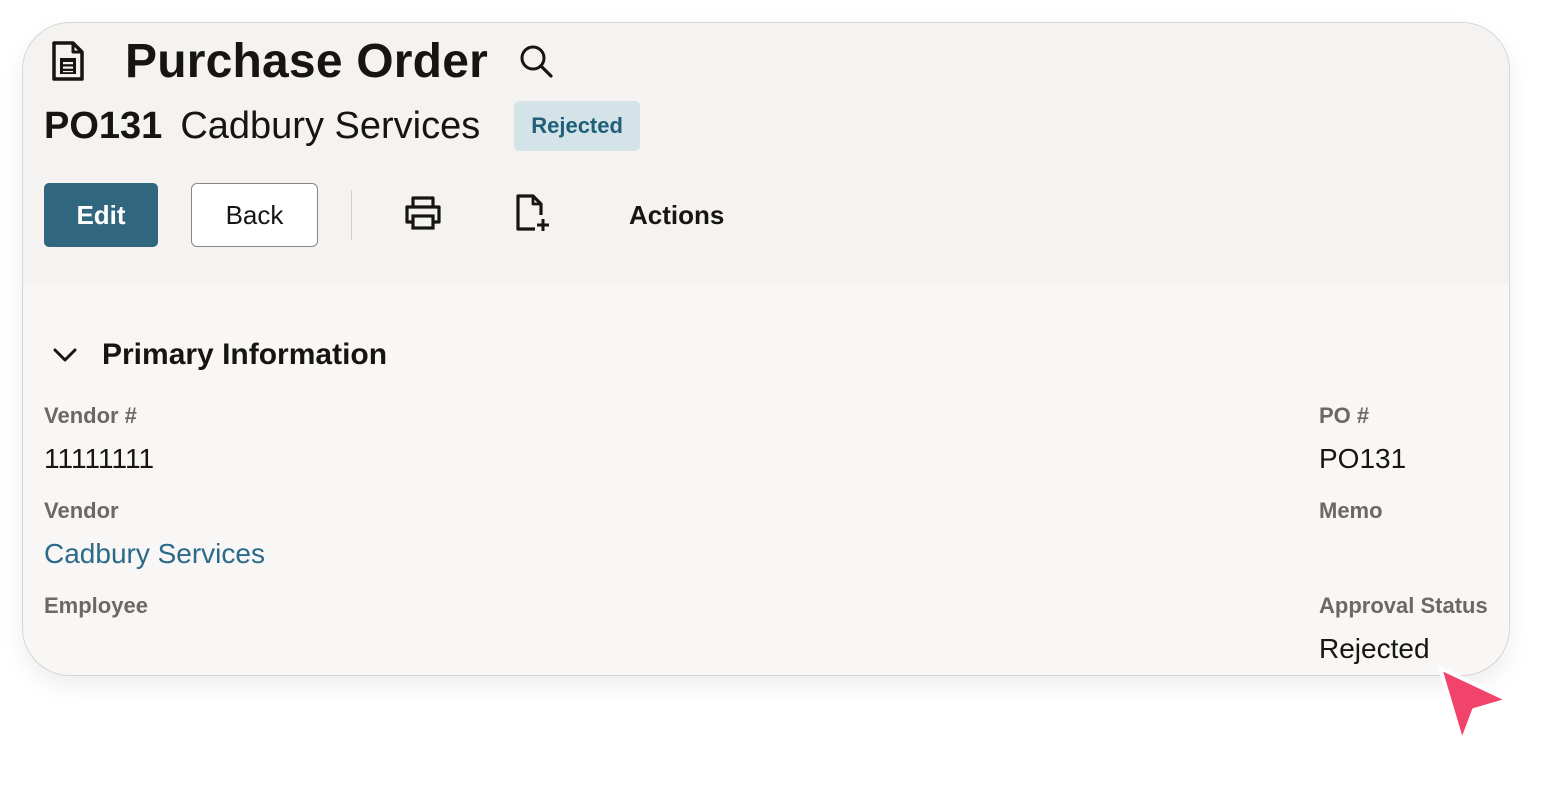 Image resolution: width=1556 pixels, height=790 pixels. I want to click on record-subtitle: PO131 Cadbury Services Rejected, so click(342, 126).